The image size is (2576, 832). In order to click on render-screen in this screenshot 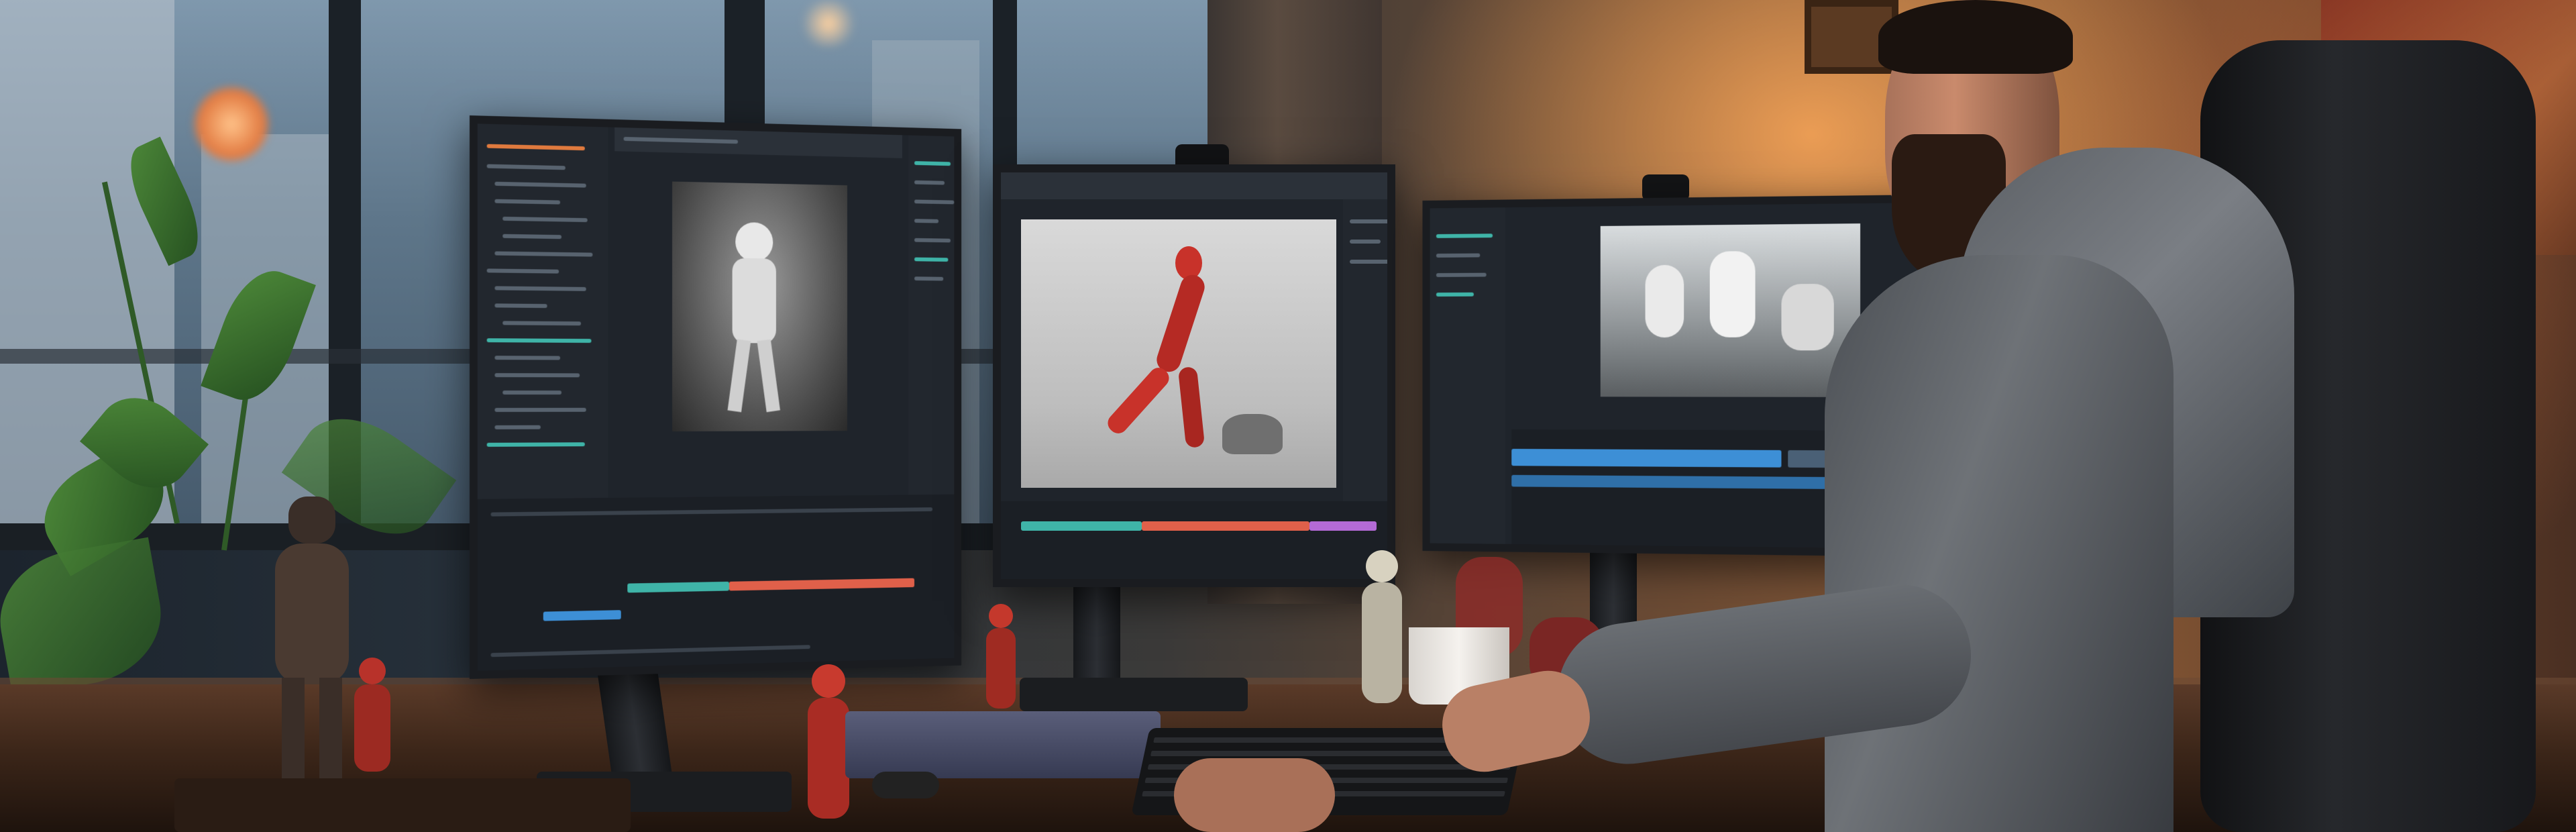, I will do `click(1194, 376)`.